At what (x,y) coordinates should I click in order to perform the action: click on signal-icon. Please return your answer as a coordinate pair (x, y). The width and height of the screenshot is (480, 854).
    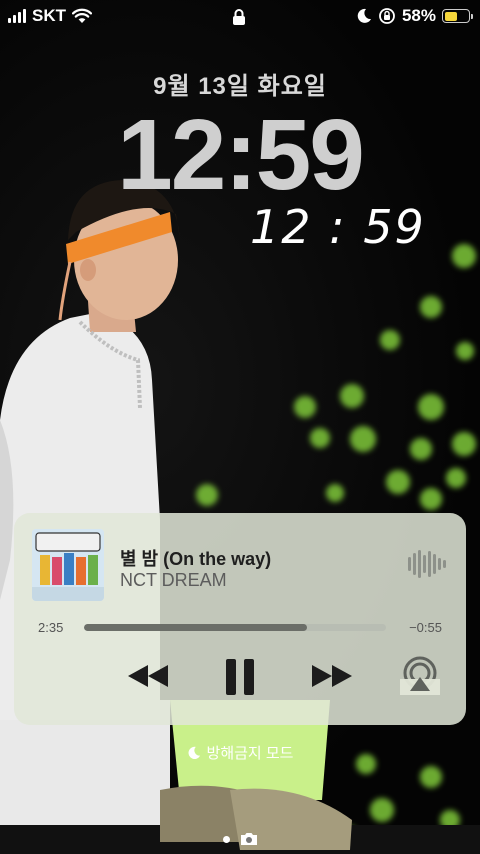
    Looking at the image, I should click on (17, 16).